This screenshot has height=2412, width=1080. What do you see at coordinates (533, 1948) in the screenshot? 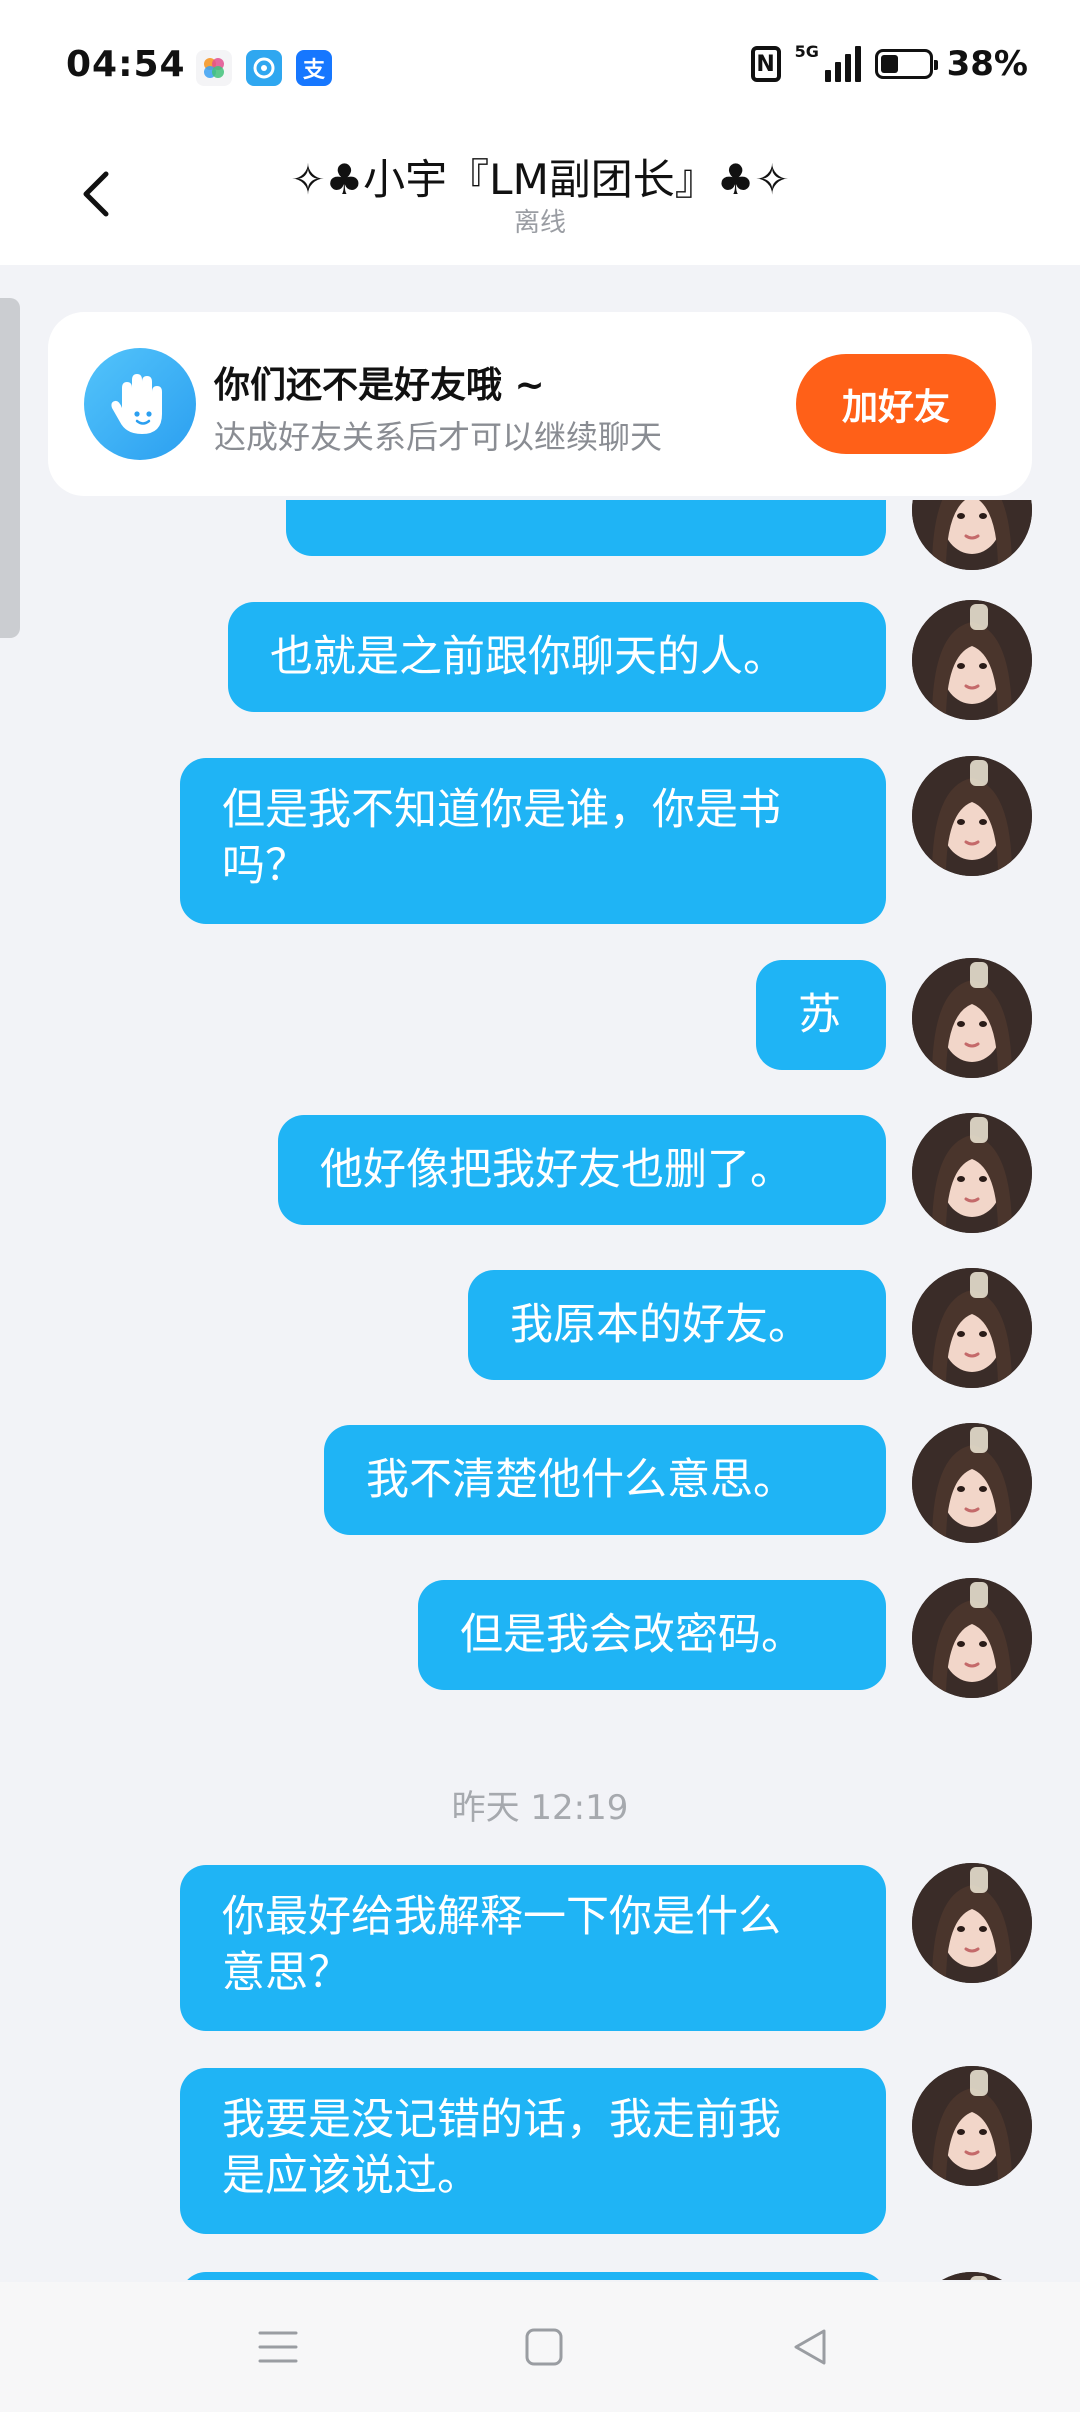
I see `message-bubble: 你最好给我解释一下你是什么 意思？` at bounding box center [533, 1948].